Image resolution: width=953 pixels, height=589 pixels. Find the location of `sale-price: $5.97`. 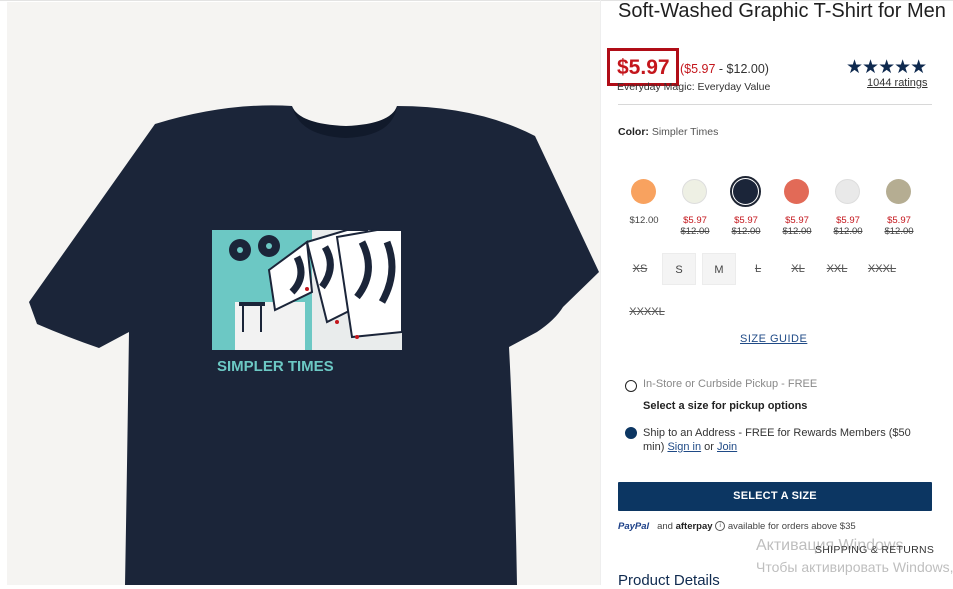

sale-price: $5.97 is located at coordinates (643, 67).